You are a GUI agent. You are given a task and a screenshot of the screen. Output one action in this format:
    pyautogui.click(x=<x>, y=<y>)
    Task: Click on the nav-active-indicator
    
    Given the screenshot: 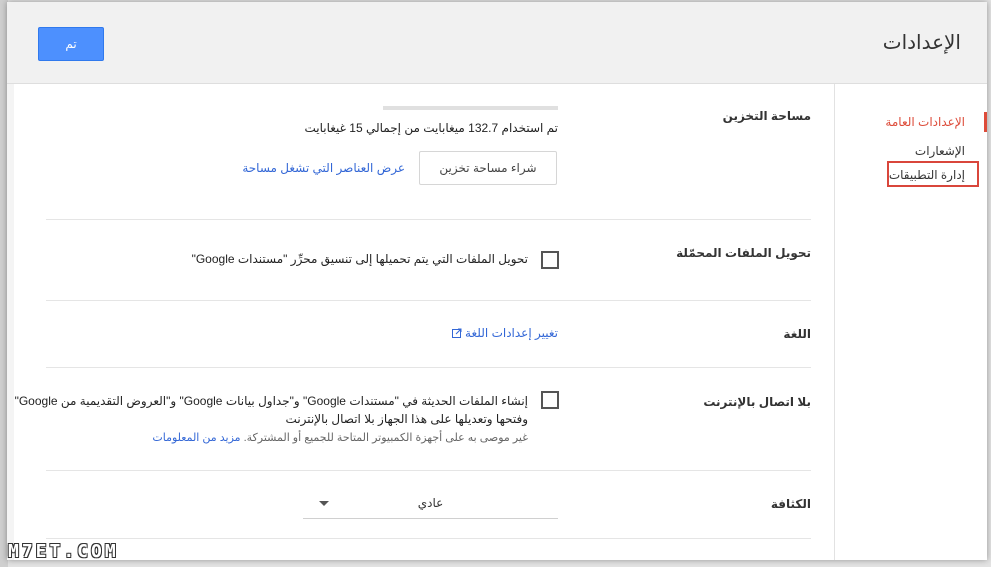 What is the action you would take?
    pyautogui.click(x=985, y=122)
    